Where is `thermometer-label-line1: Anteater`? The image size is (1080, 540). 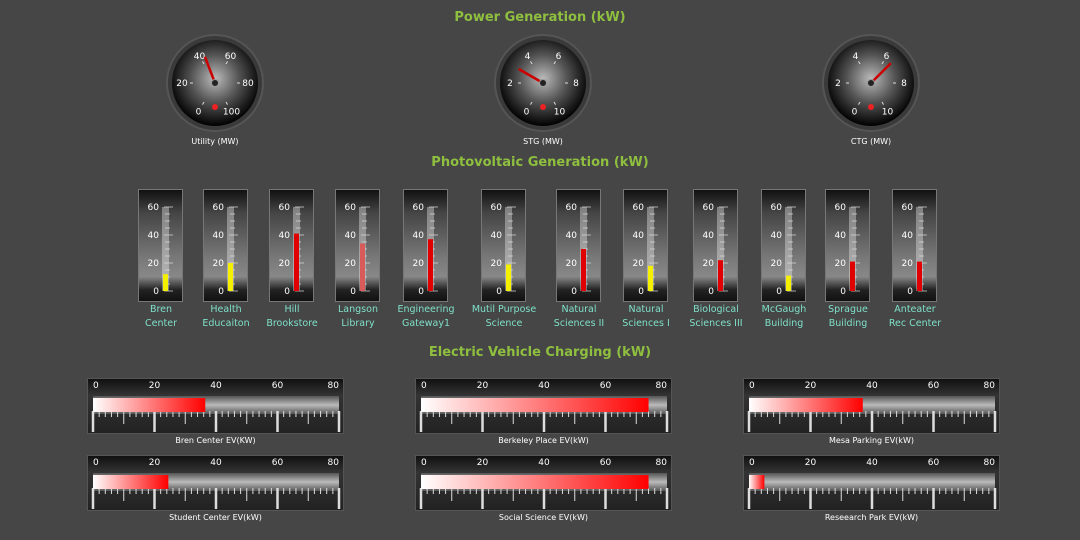
thermometer-label-line1: Anteater is located at coordinates (915, 309).